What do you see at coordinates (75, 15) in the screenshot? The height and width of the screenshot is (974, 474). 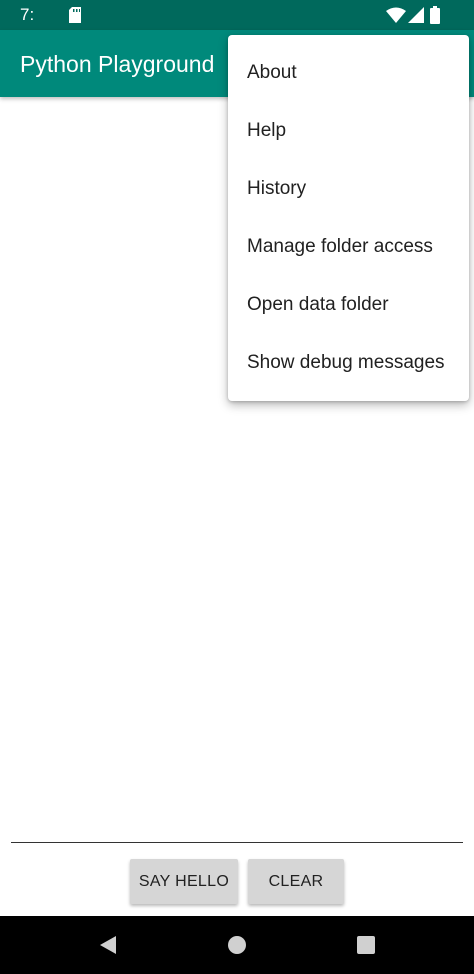 I see `sd-card-icon` at bounding box center [75, 15].